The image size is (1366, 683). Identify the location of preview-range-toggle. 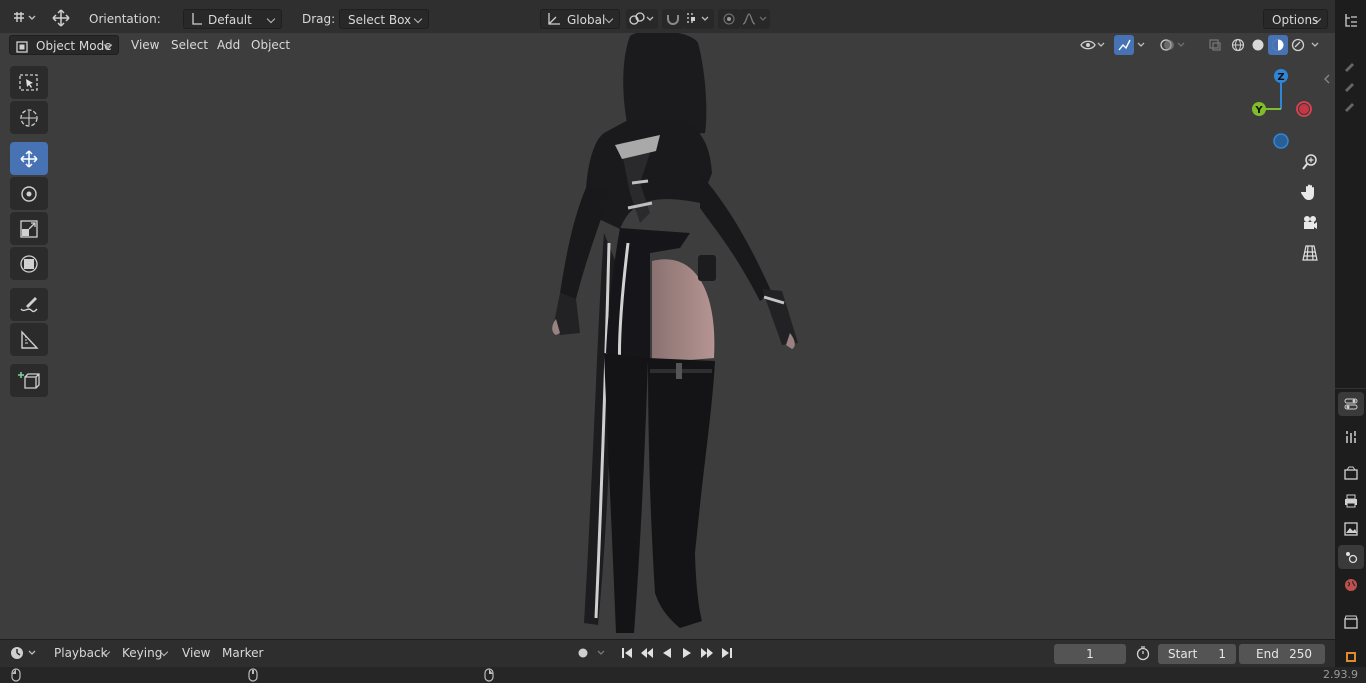
(1143, 653).